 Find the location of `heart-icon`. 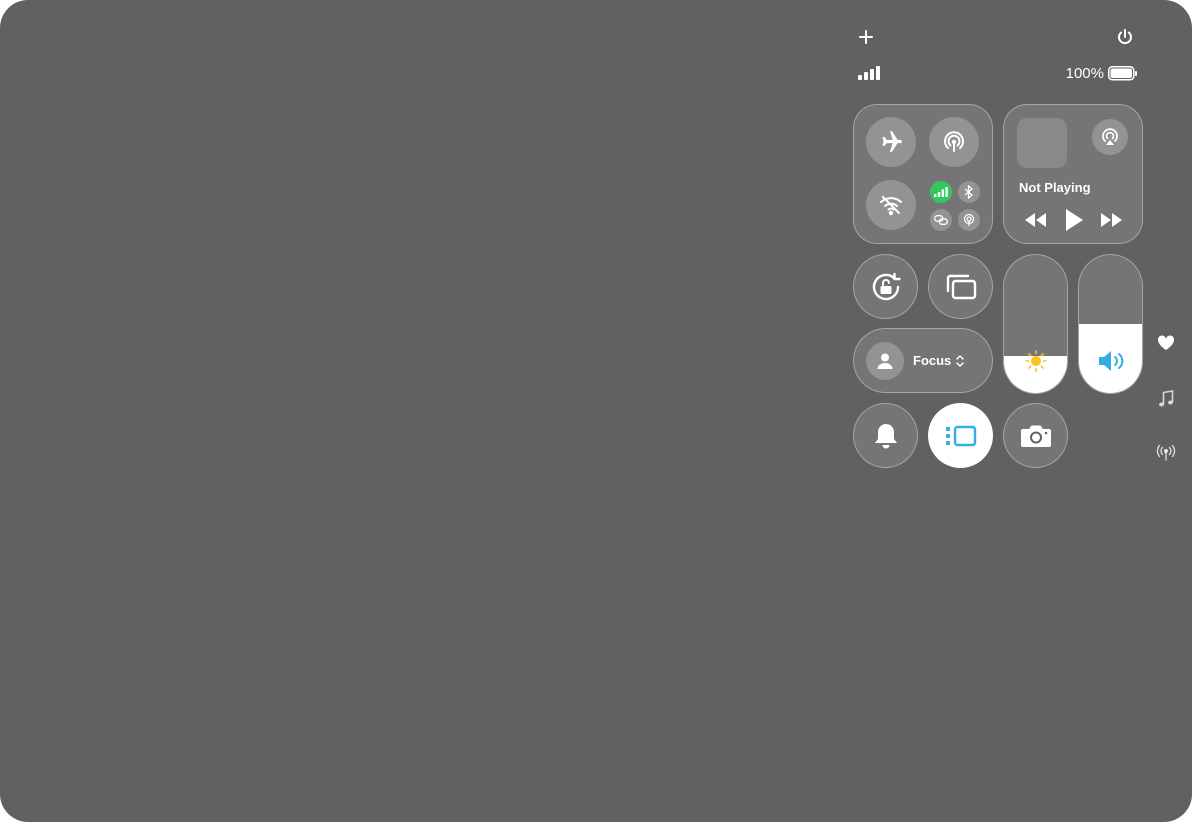

heart-icon is located at coordinates (1166, 343).